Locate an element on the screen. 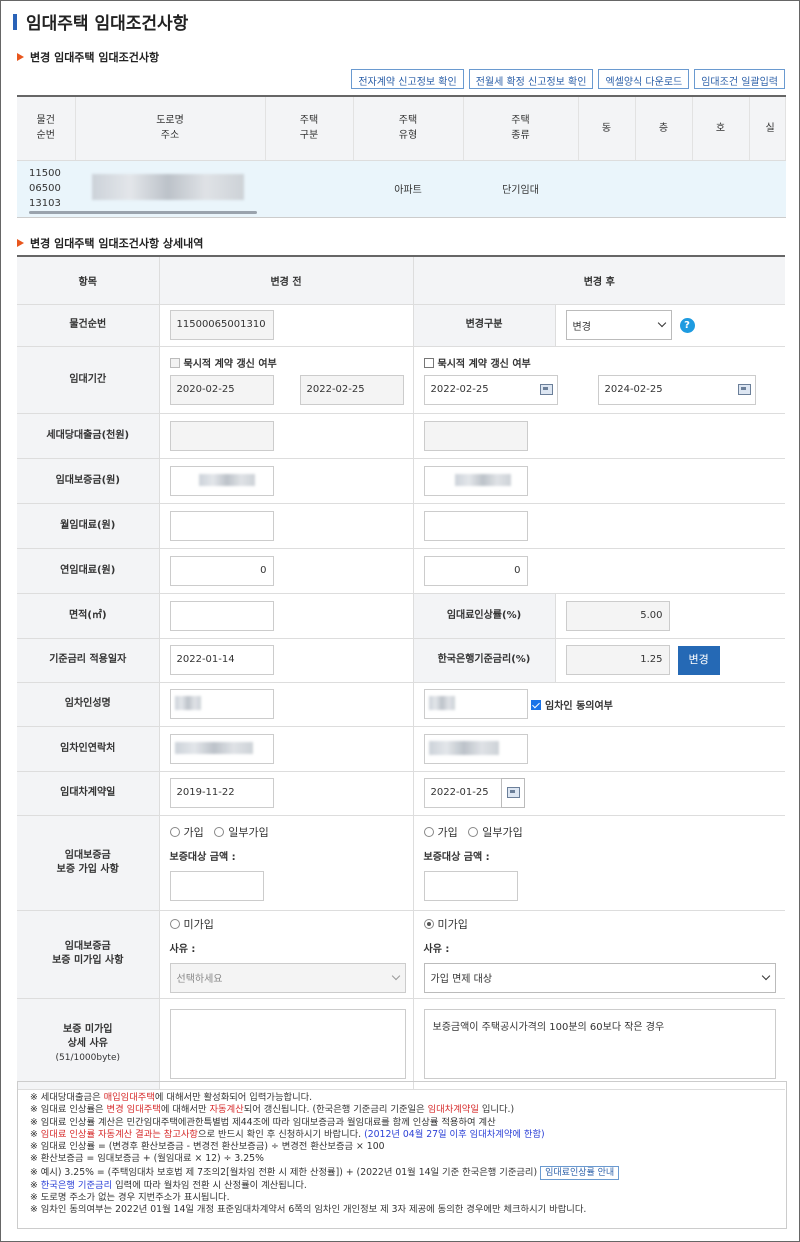  label-serial: 물건순번 is located at coordinates (88, 325).